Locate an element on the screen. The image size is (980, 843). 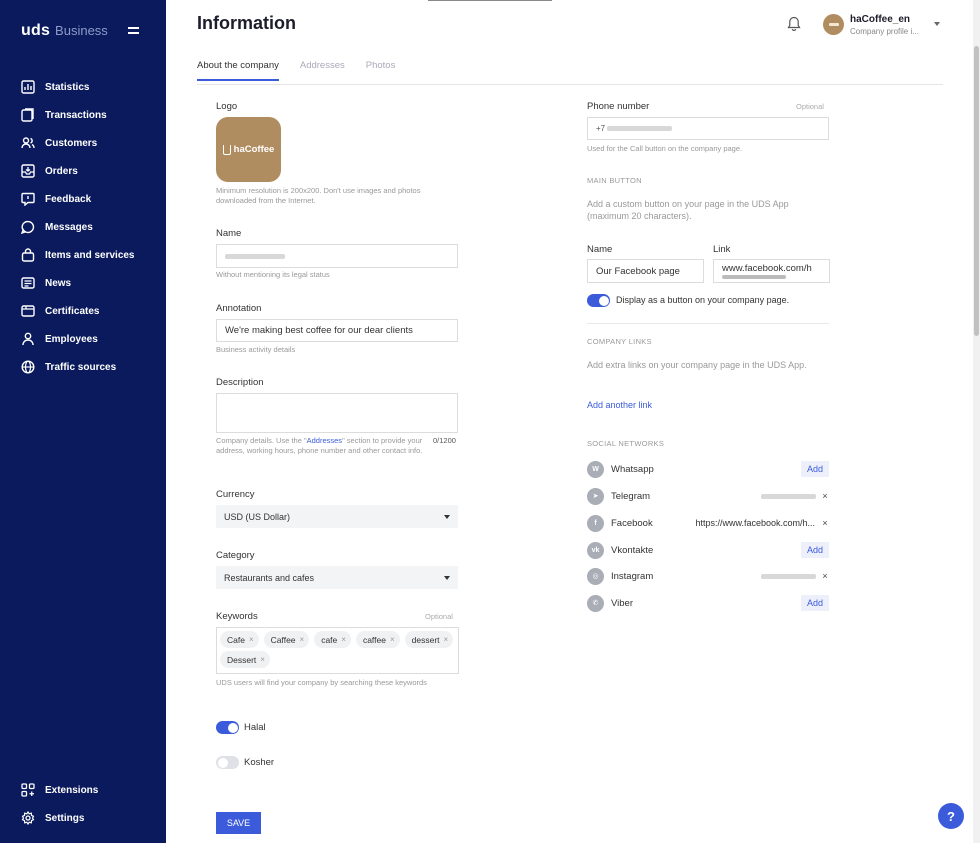
sidebar-item-orders: Orders is located at coordinates (83, 171).